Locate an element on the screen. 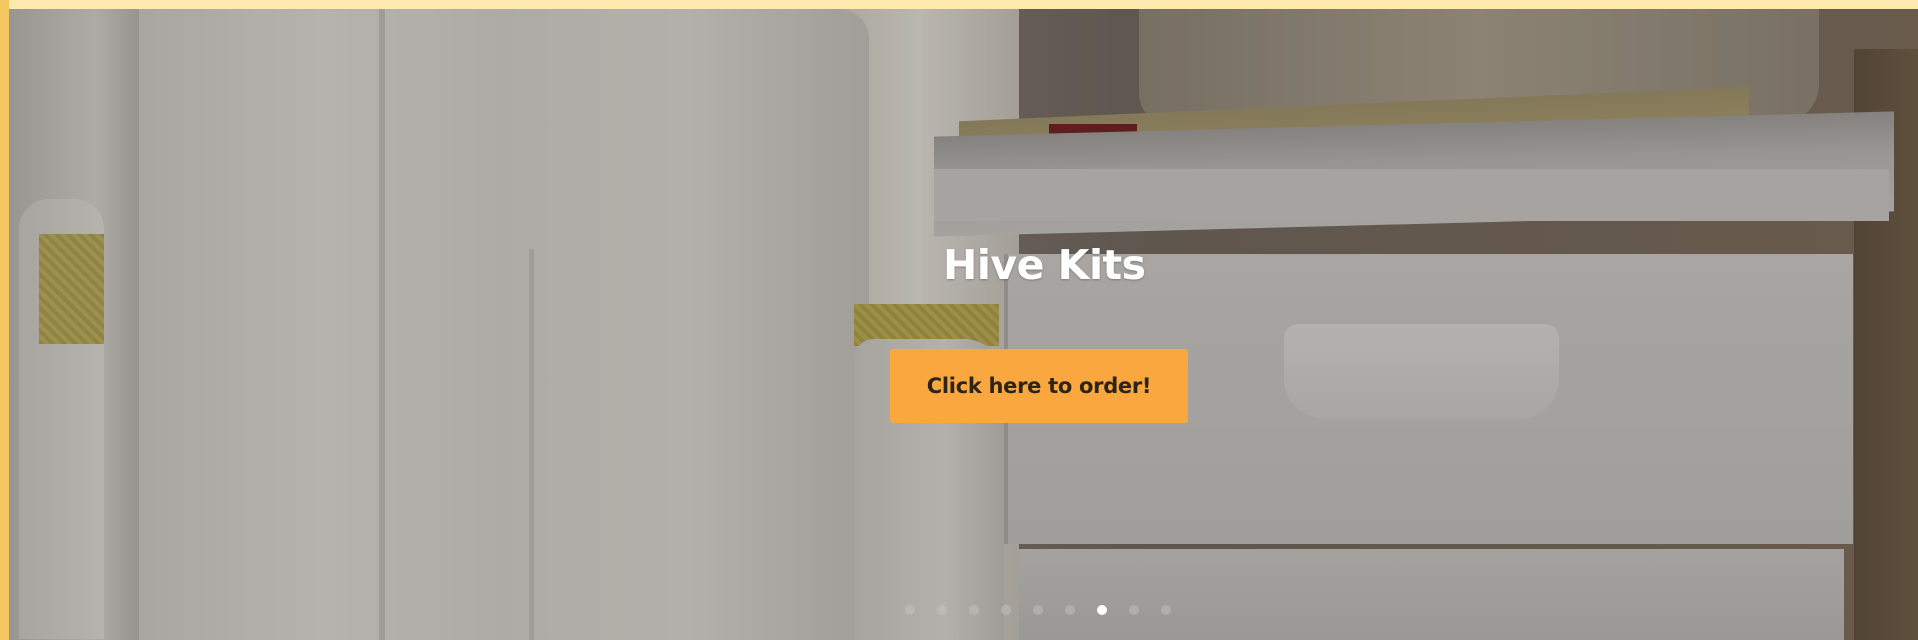 The image size is (1918, 640). slide-title: Hive Kits is located at coordinates (1044, 265).